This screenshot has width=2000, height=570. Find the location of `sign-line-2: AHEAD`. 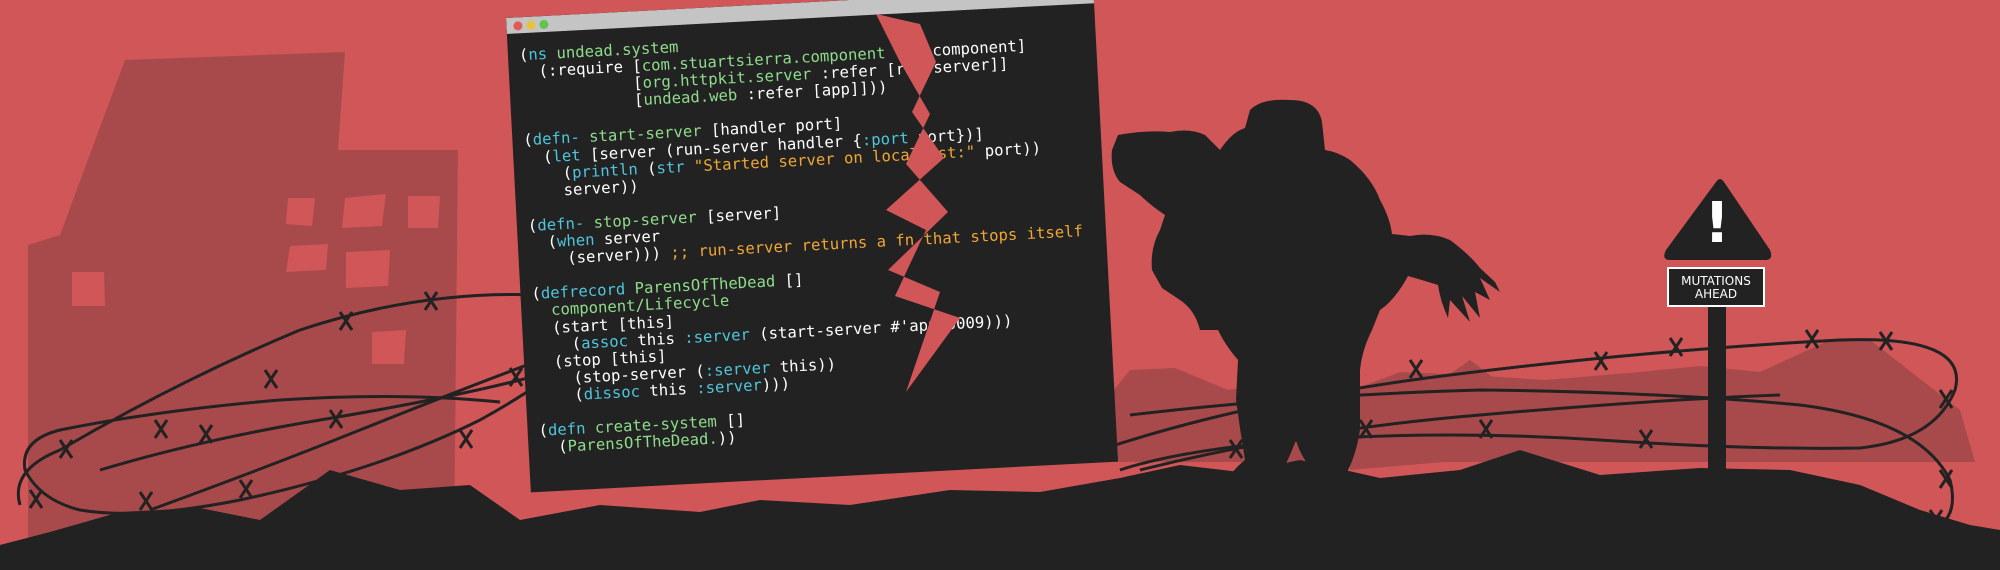

sign-line-2: AHEAD is located at coordinates (1716, 294).